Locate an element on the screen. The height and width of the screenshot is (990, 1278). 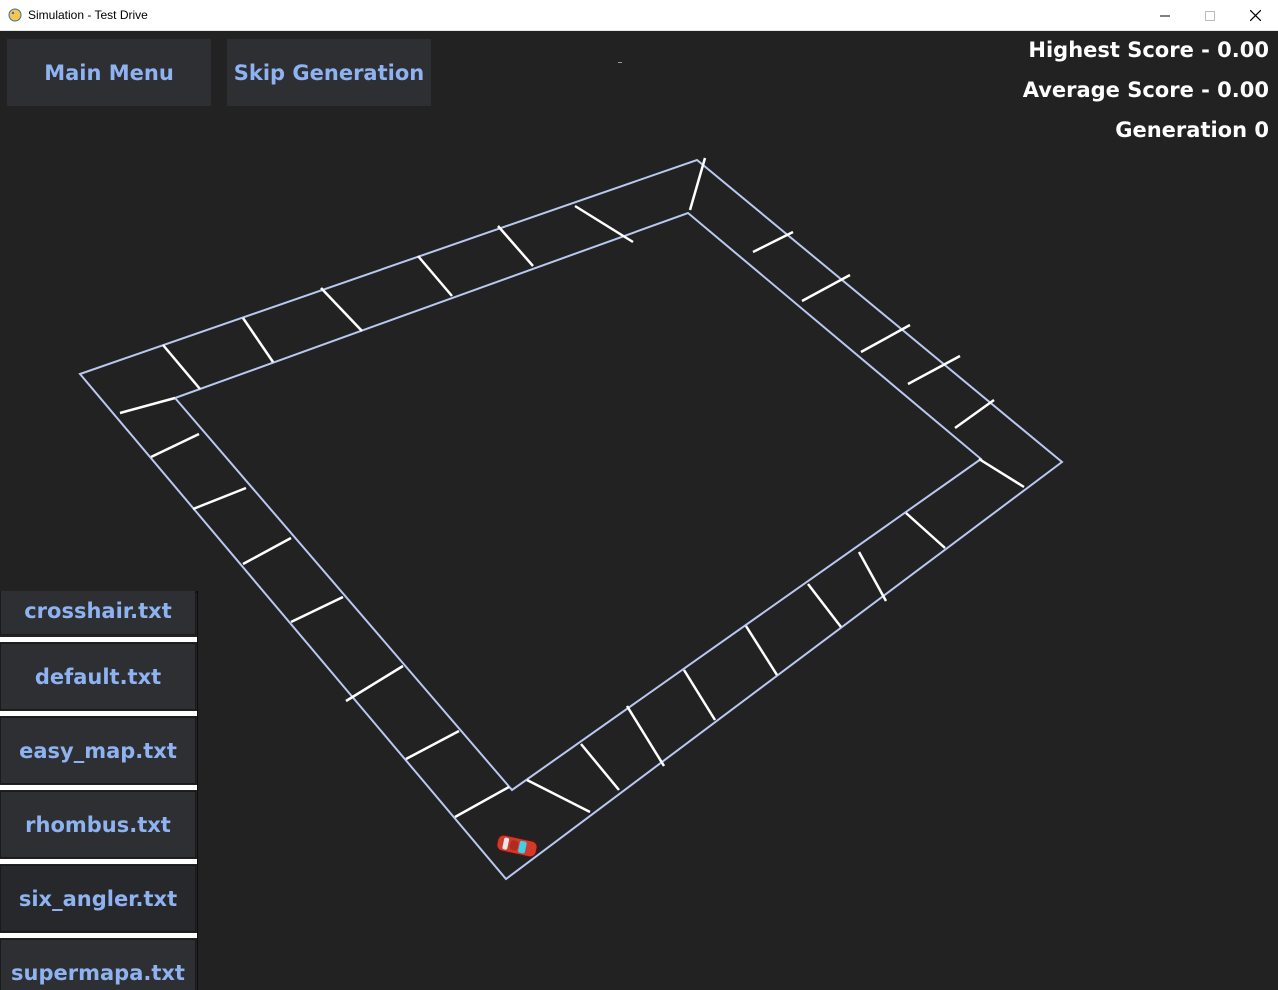
map-item-label: crosshair.txt is located at coordinates (98, 610).